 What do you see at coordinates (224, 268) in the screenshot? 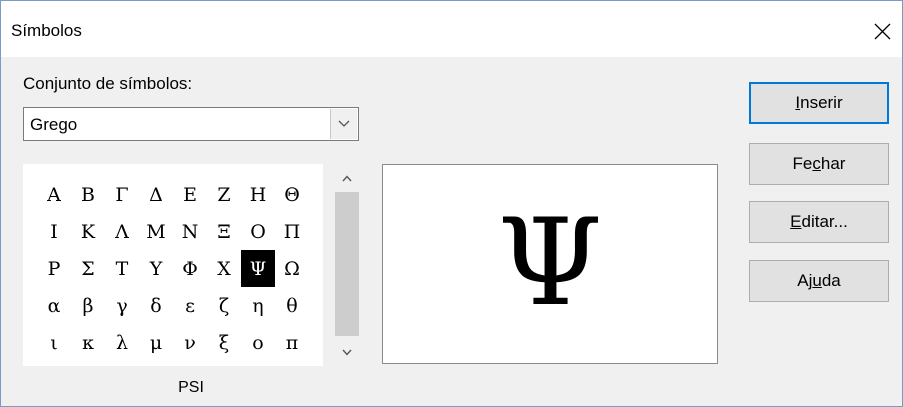
I see `symbol-cell: Χ` at bounding box center [224, 268].